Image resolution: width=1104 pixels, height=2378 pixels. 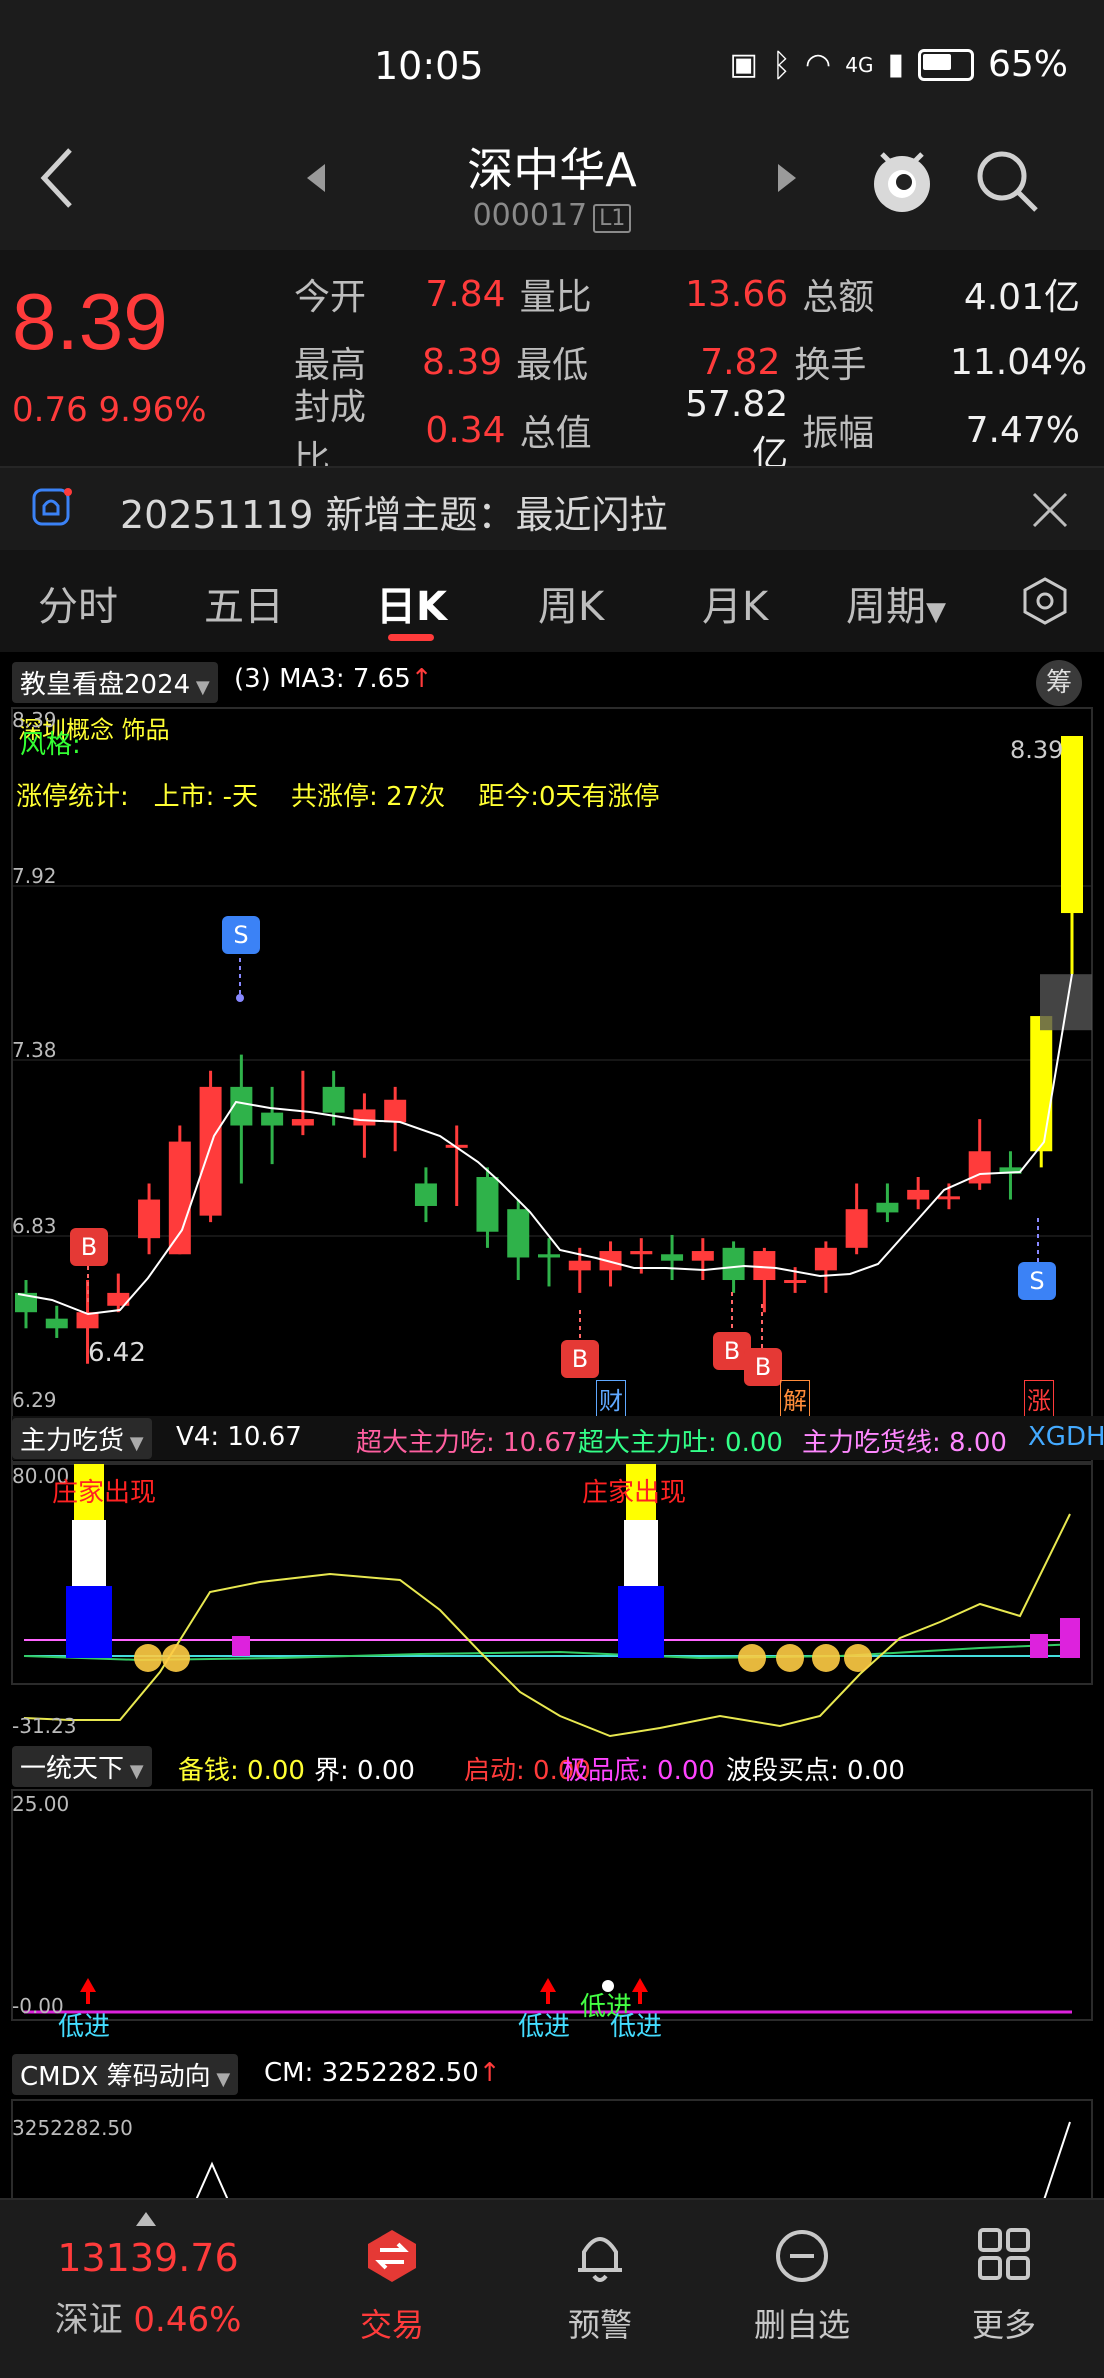 What do you see at coordinates (787, 178) in the screenshot?
I see `next-stock-icon` at bounding box center [787, 178].